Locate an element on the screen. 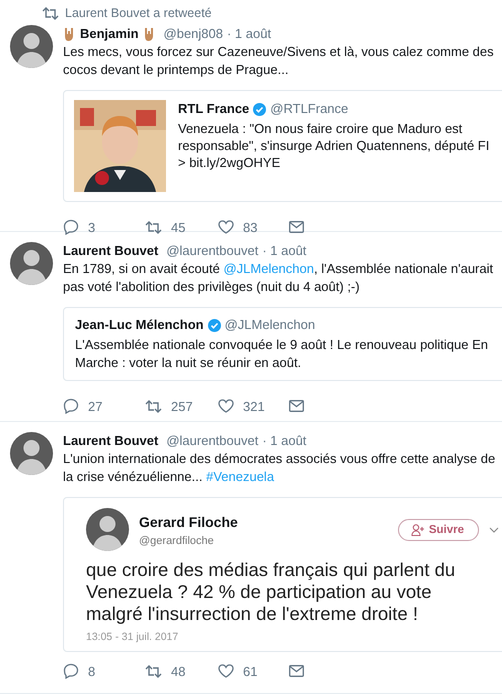 The image size is (502, 694). quoted-tweet: Jean-Luc Mélenchon @JLMelenchon L'Assemblée nationale convoquée le 9 août ! Le renouveau politique En Marche : voter la nuit se réunir en août. is located at coordinates (282, 344).